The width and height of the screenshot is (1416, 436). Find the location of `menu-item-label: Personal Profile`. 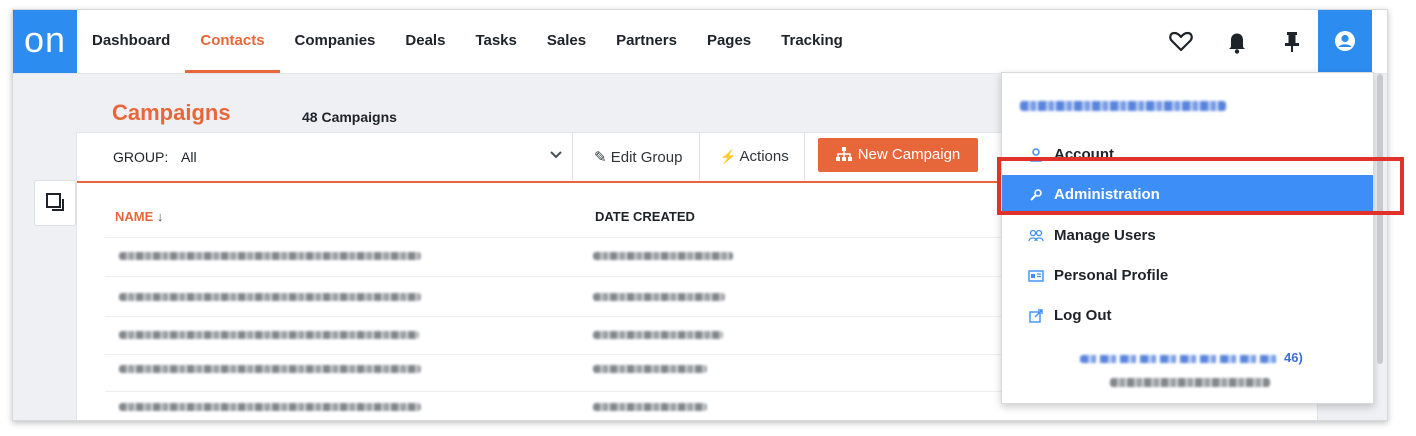

menu-item-label: Personal Profile is located at coordinates (1111, 275).